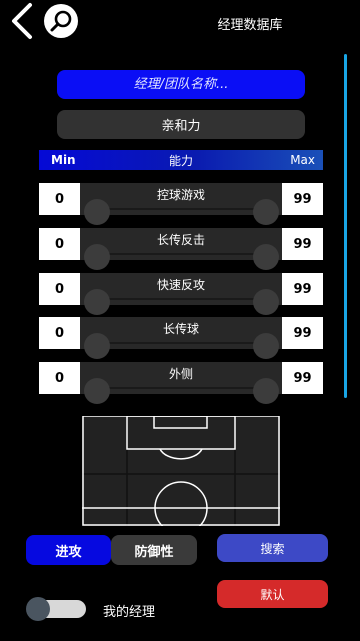 The image size is (360, 641). What do you see at coordinates (181, 383) in the screenshot?
I see `filter-row-out-wide: 0 外侧 99` at bounding box center [181, 383].